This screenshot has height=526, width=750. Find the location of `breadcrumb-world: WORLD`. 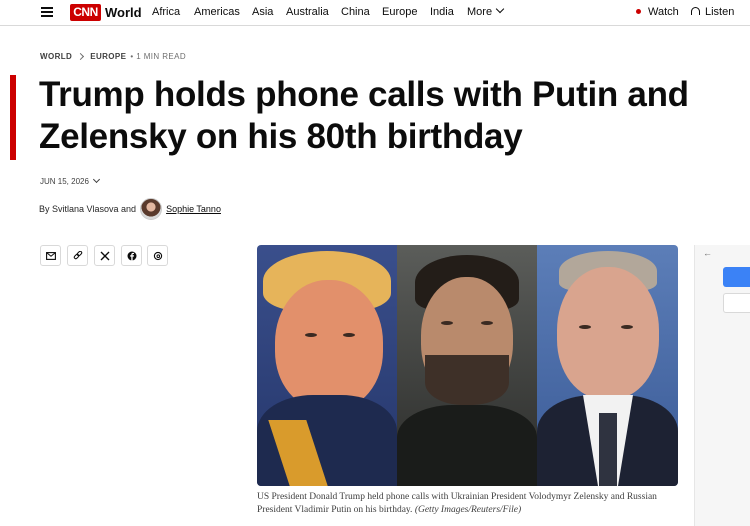

breadcrumb-world: WORLD is located at coordinates (56, 56).